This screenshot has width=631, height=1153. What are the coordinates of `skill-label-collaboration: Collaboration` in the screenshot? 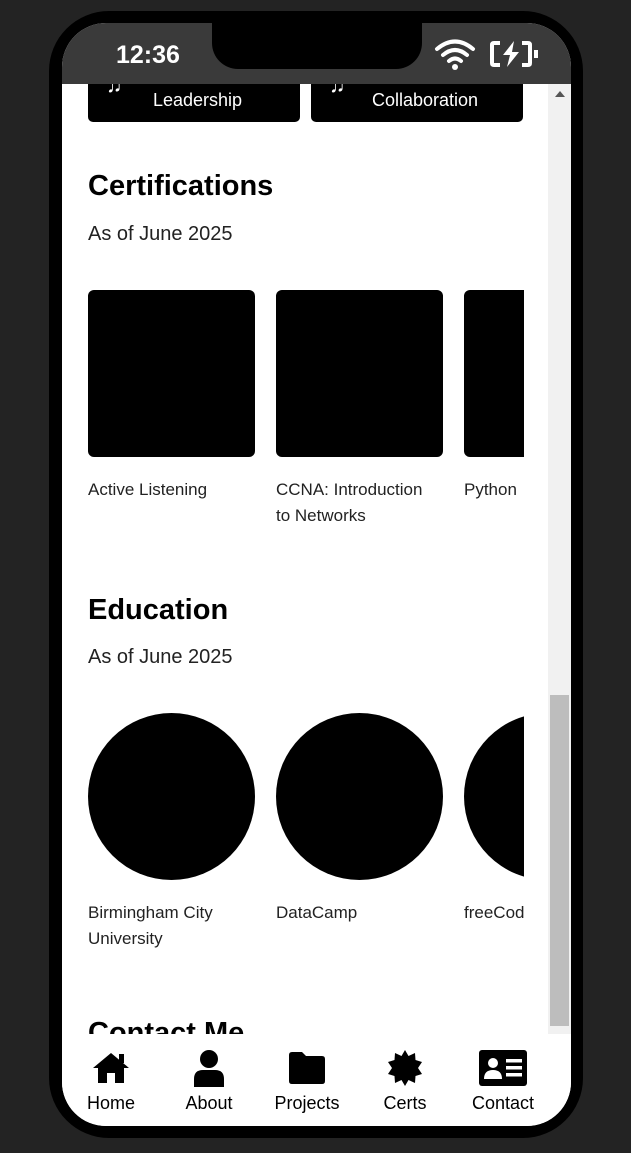 It's located at (425, 100).